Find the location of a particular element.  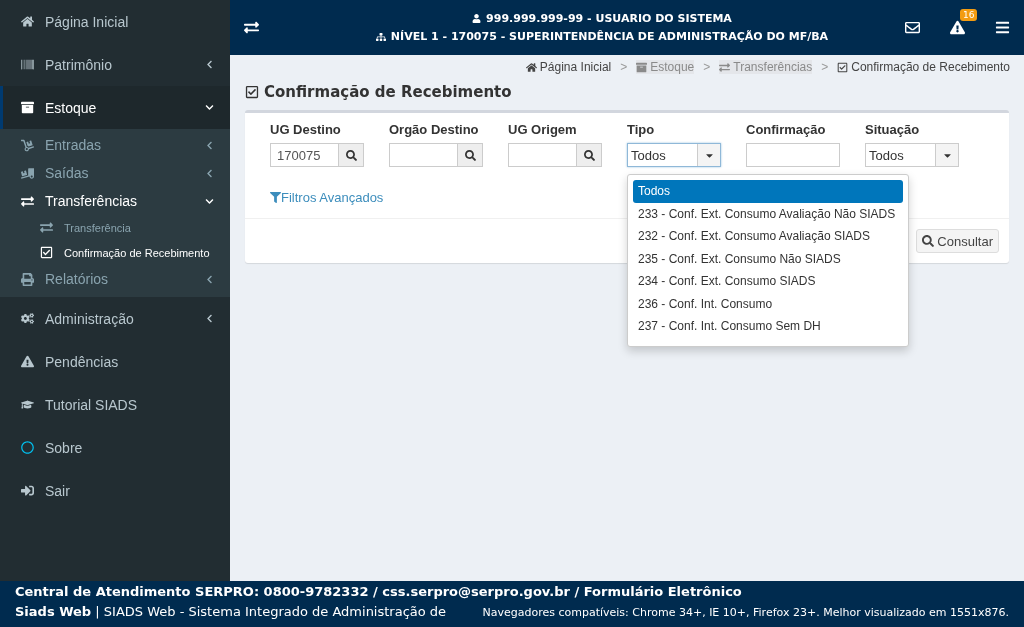

dropdown-option: 237 - Conf. Int. Consumo Sem DH is located at coordinates (768, 326).